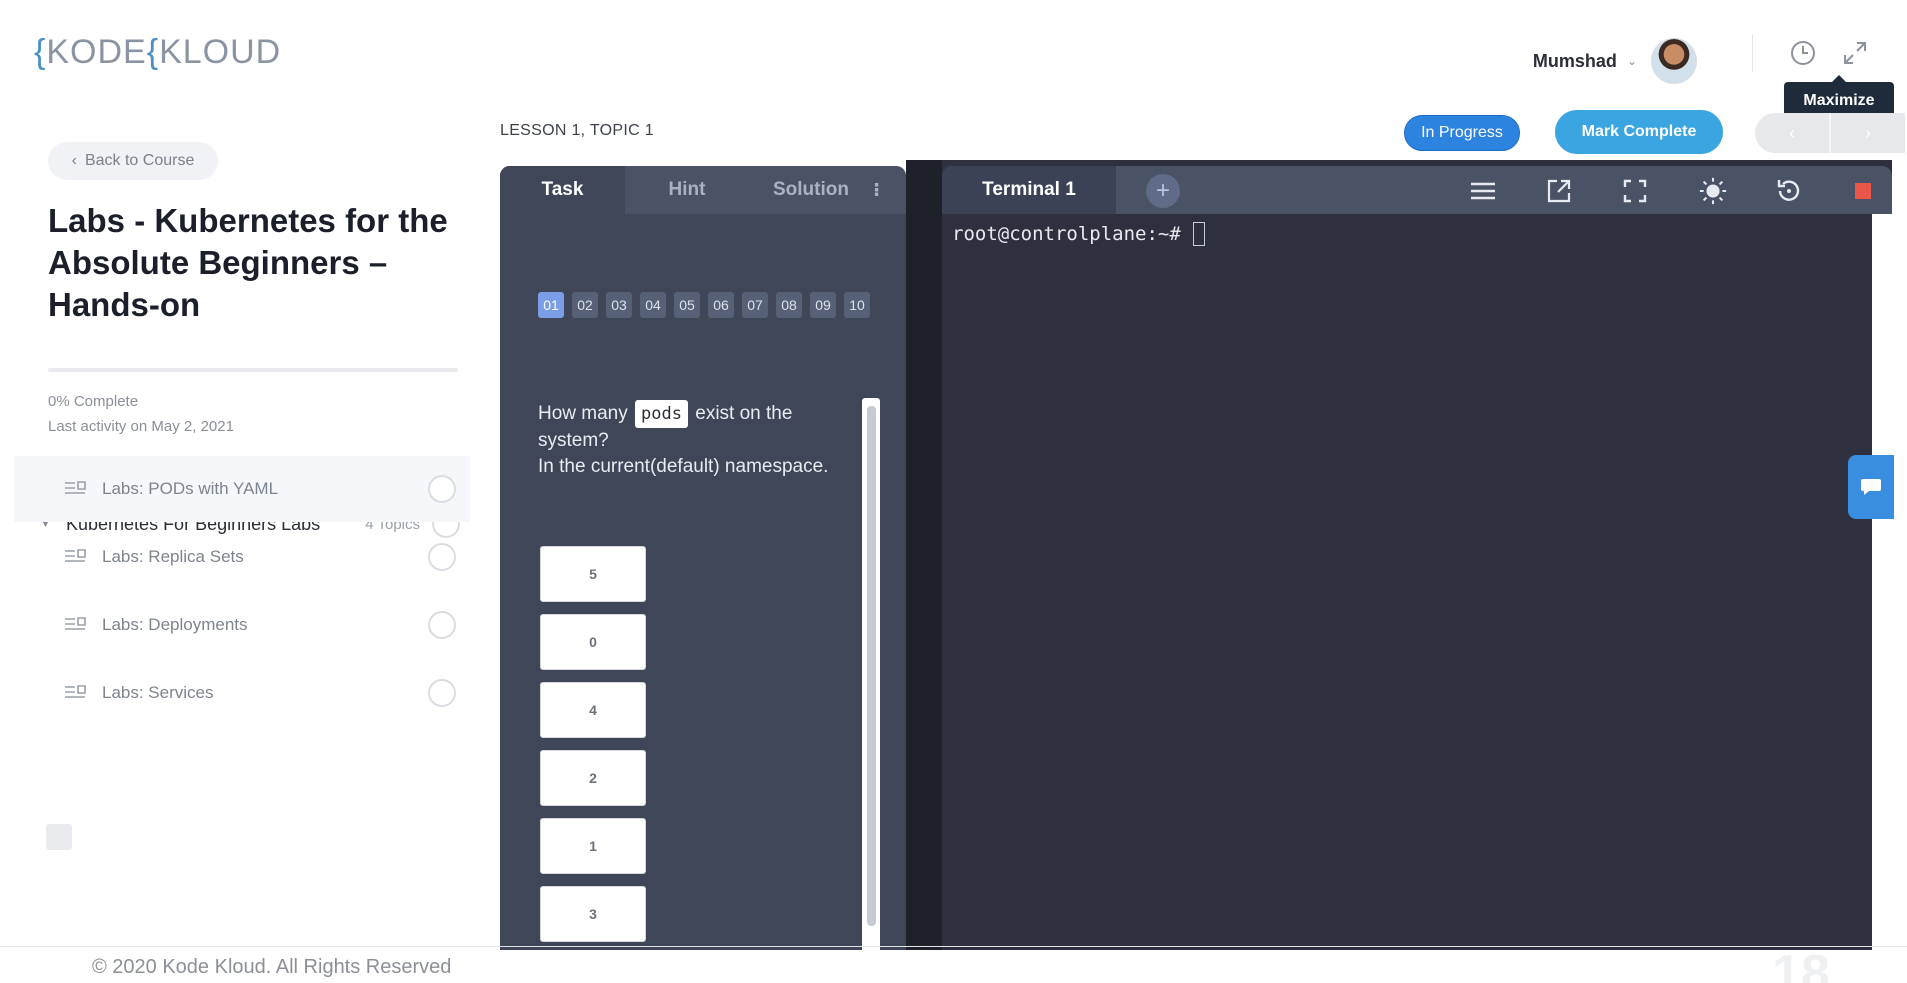 The width and height of the screenshot is (1907, 983). I want to click on brightness-icon, so click(1713, 191).